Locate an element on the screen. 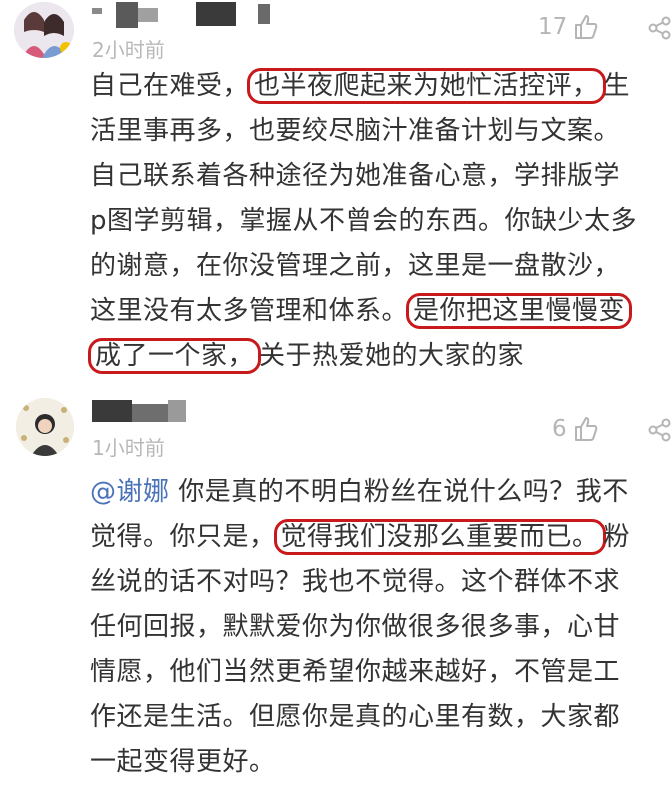 The image size is (672, 789). user-mention-link: @谢娜 is located at coordinates (130, 492).